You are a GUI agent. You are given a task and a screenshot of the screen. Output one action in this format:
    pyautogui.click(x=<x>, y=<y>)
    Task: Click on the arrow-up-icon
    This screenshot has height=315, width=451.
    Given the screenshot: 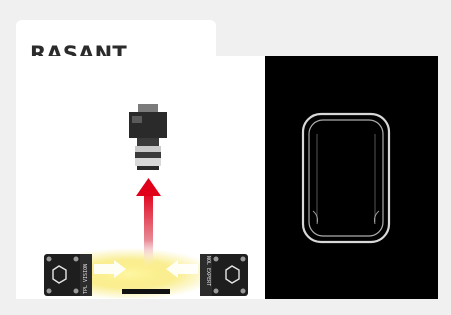 What is the action you would take?
    pyautogui.click(x=148, y=187)
    